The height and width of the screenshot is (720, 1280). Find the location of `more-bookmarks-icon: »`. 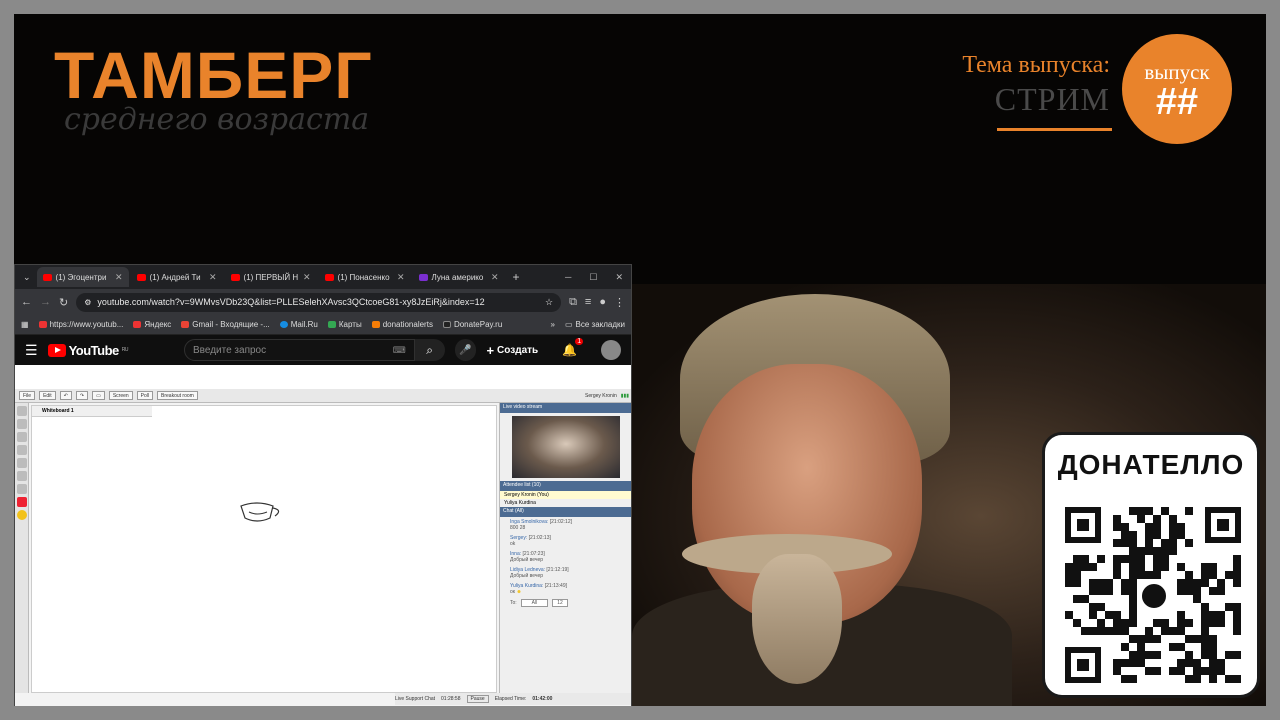

more-bookmarks-icon: » is located at coordinates (553, 324).